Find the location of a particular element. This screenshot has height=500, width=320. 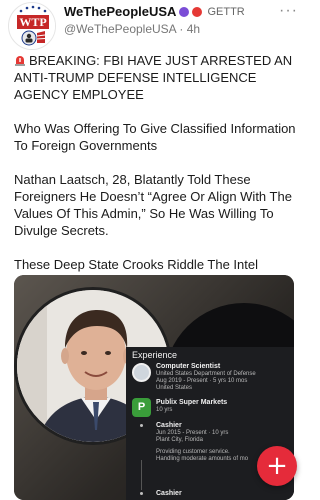

handle-row: @WeThePeopleUSA · 4h is located at coordinates (182, 29).